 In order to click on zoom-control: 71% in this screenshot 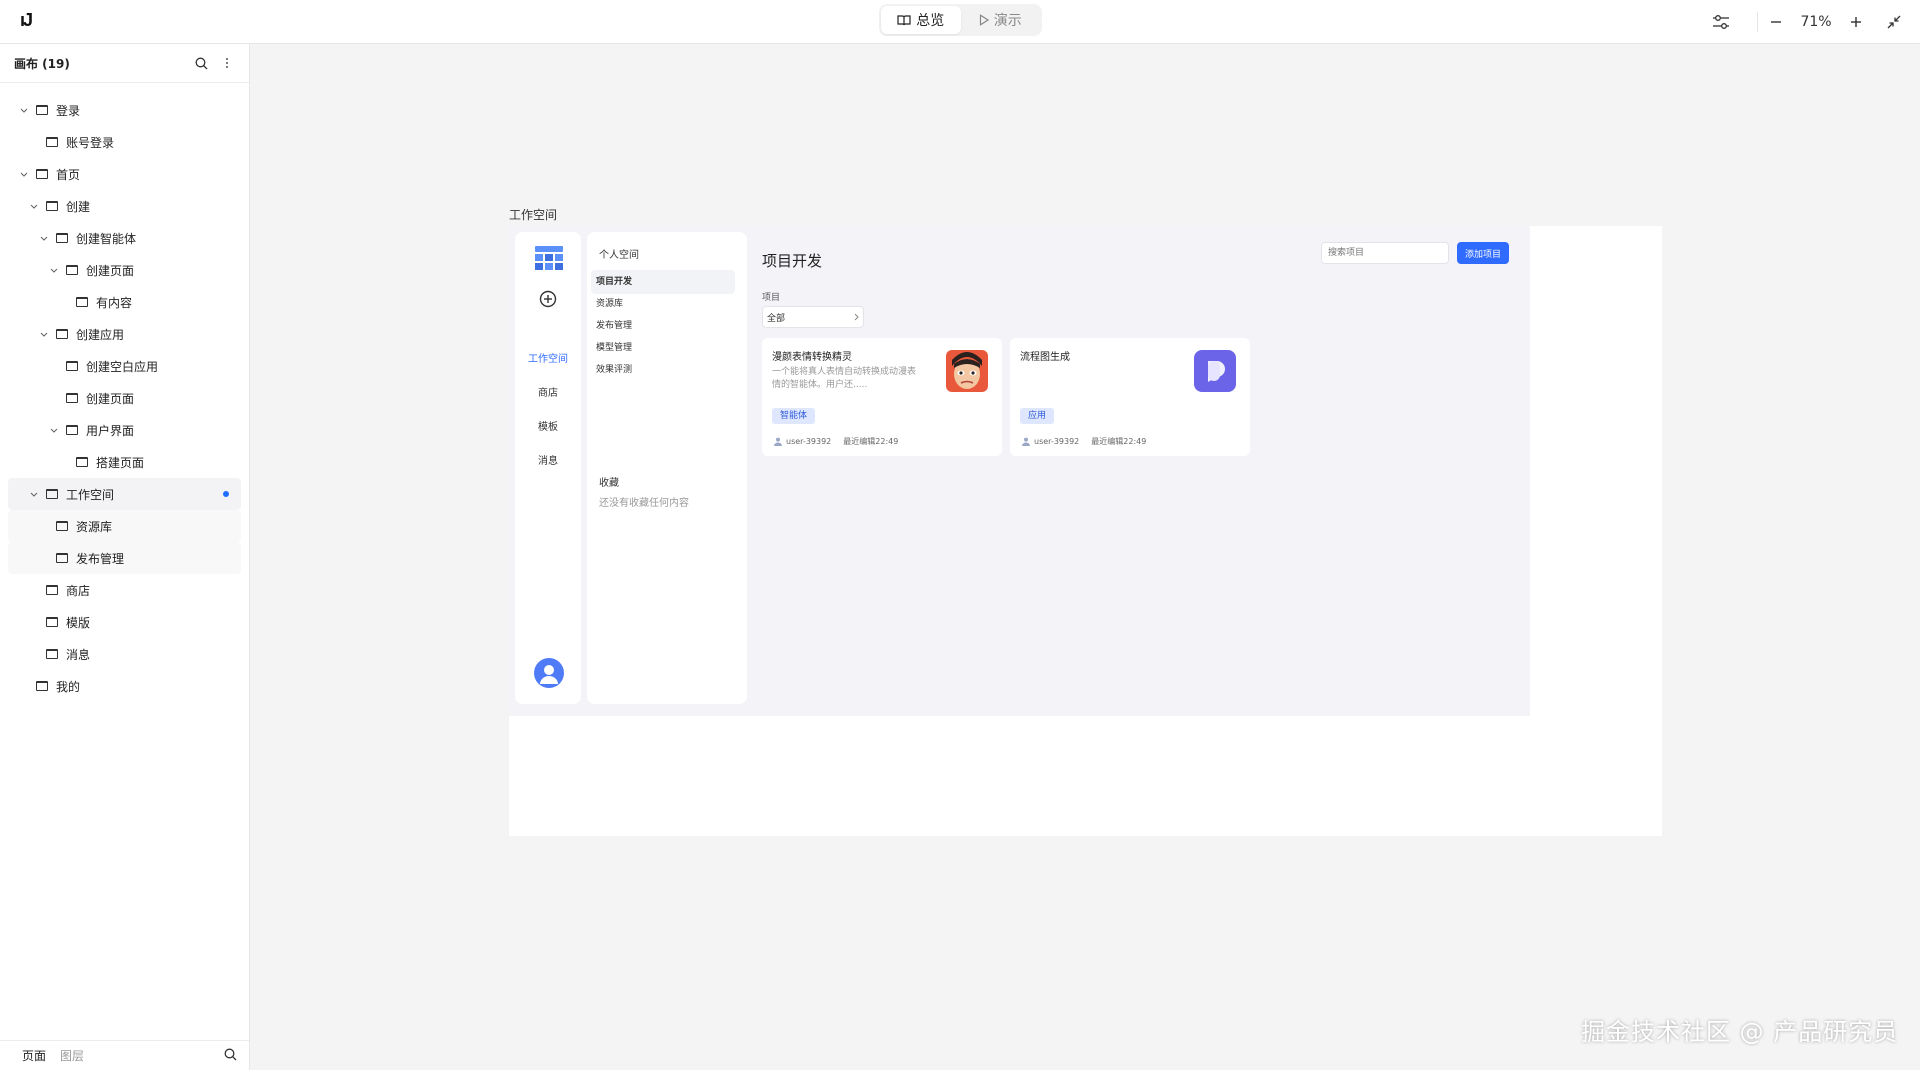, I will do `click(1811, 22)`.